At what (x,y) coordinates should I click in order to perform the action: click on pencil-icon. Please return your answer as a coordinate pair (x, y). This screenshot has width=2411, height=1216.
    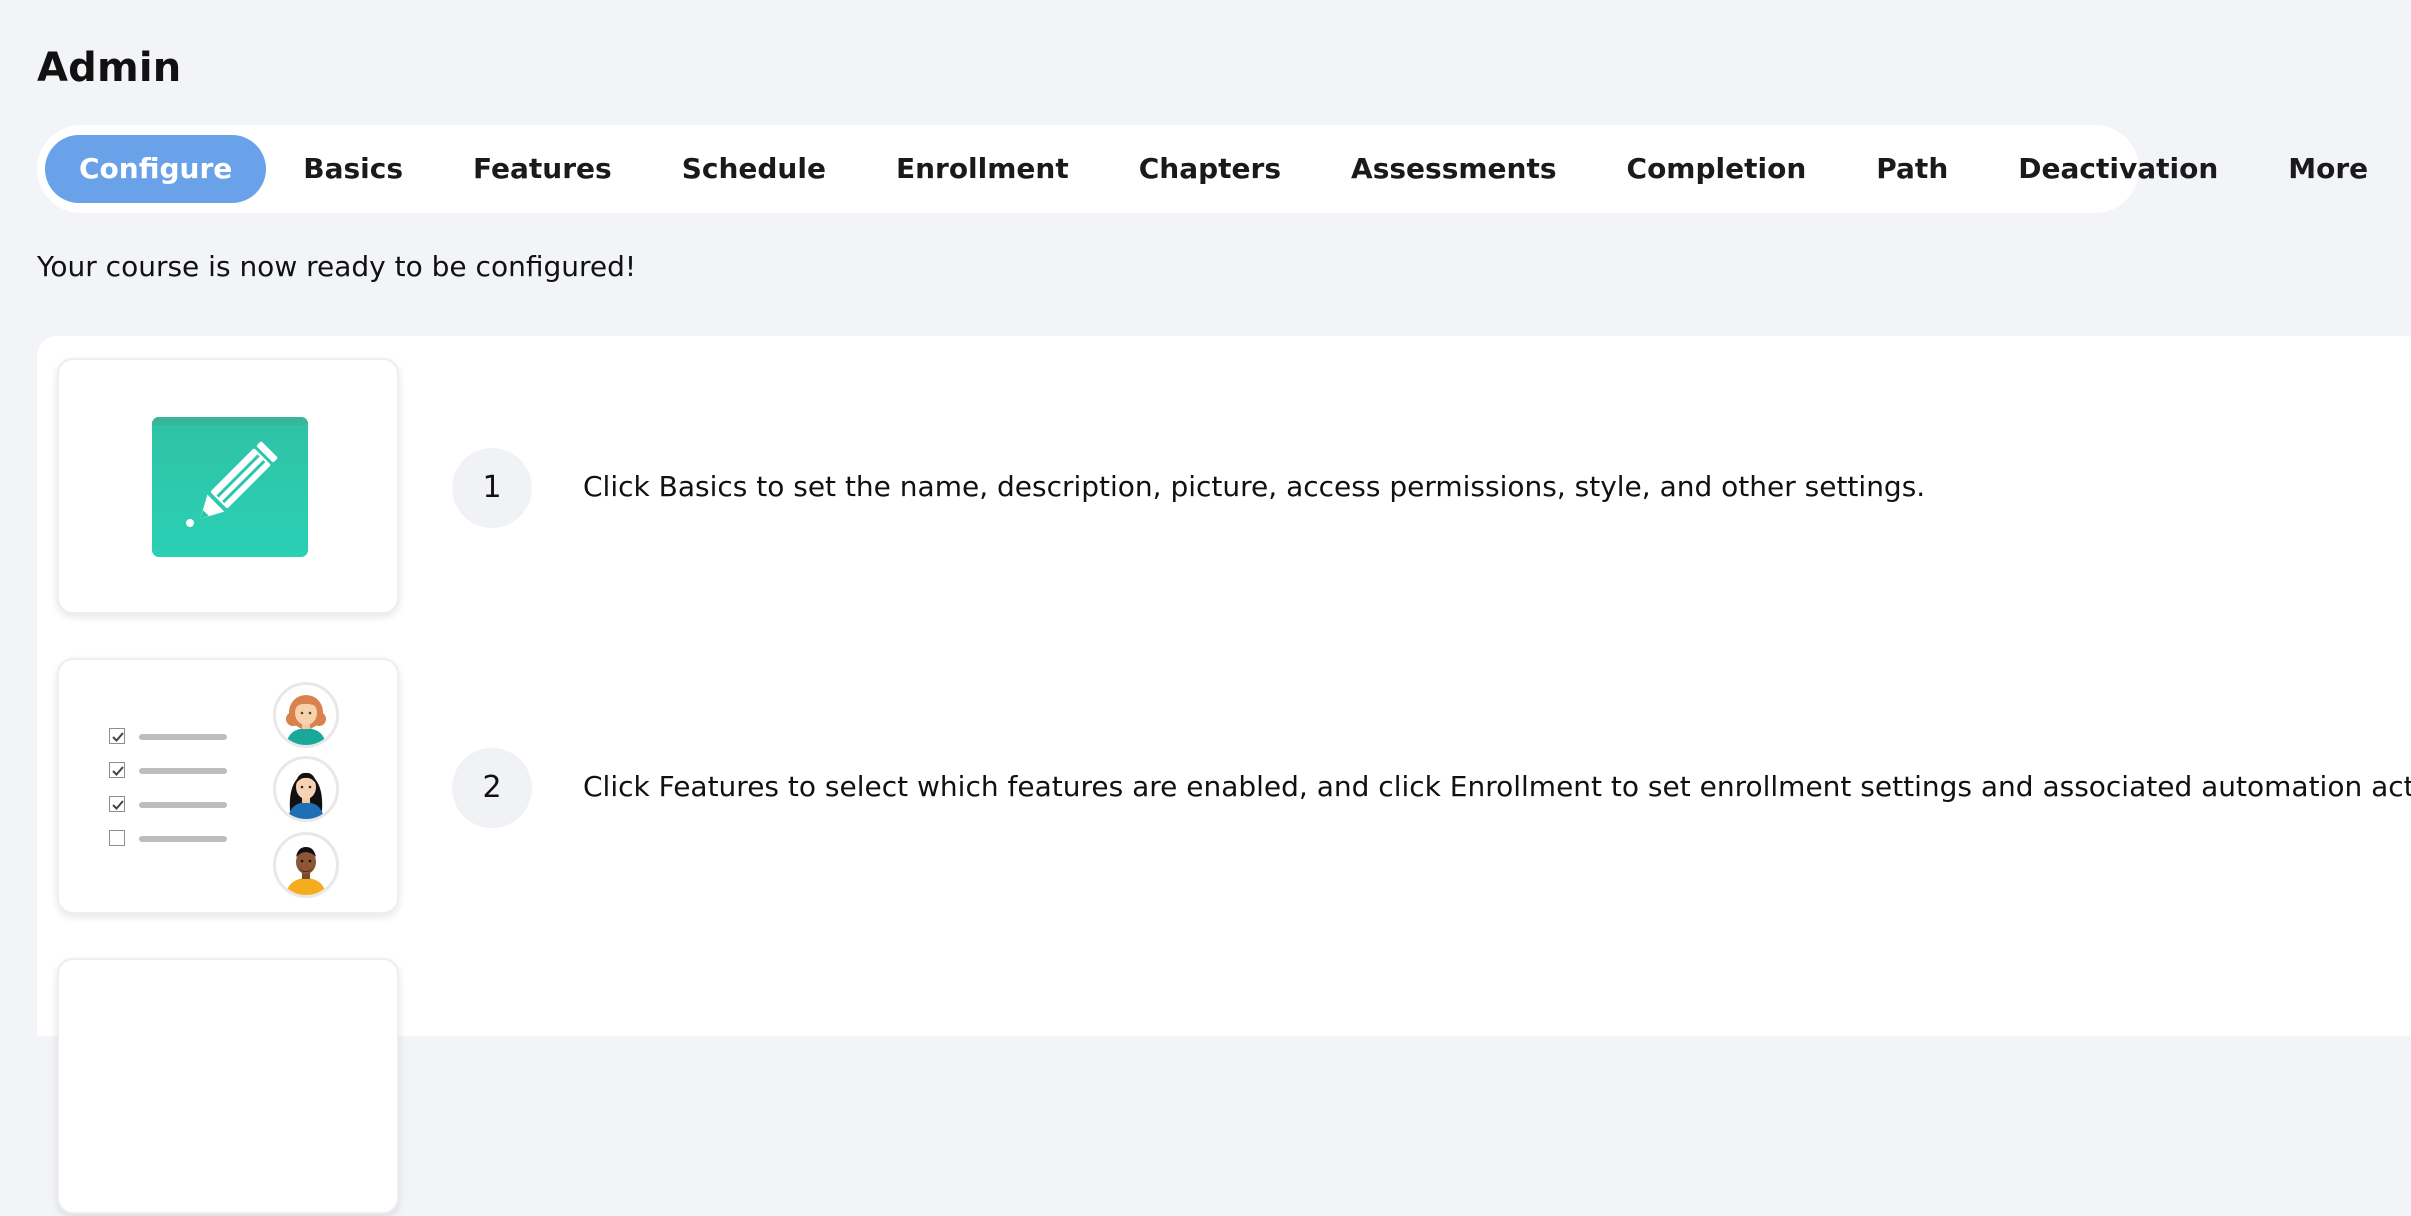
    Looking at the image, I should click on (230, 487).